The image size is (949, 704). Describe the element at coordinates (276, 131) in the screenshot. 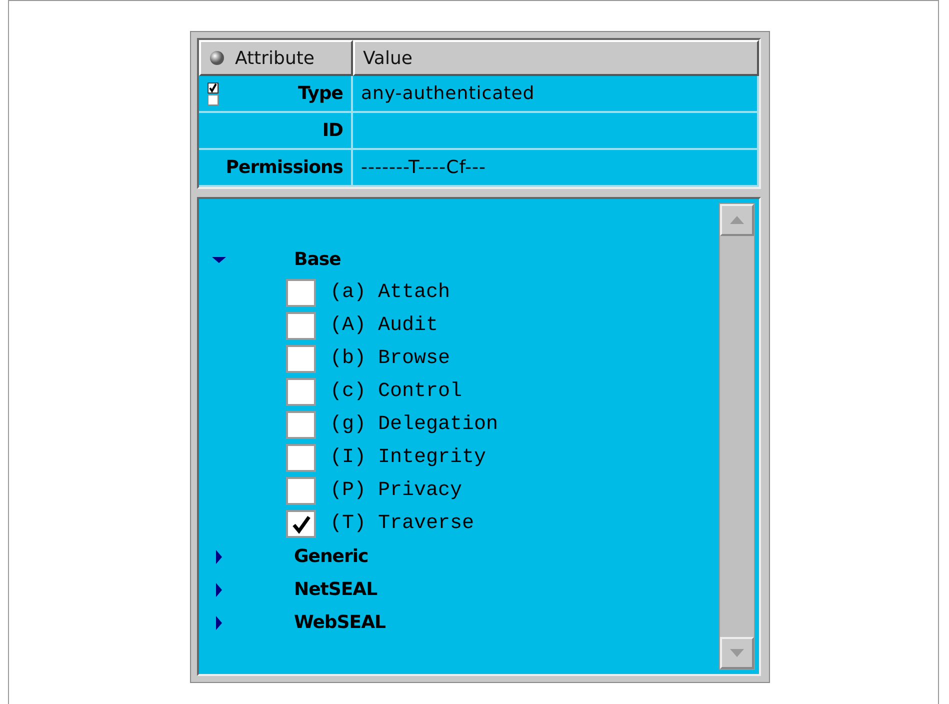

I see `attribute-cell: ID` at that location.